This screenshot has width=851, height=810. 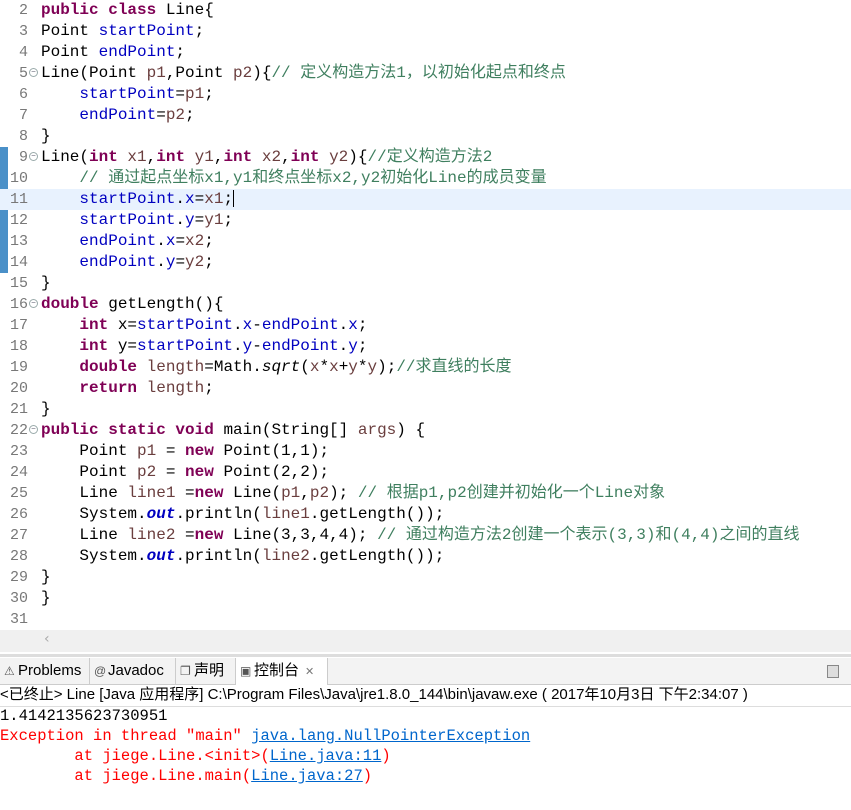 I want to click on trace-text: at jiege.Line.main(, so click(x=126, y=776).